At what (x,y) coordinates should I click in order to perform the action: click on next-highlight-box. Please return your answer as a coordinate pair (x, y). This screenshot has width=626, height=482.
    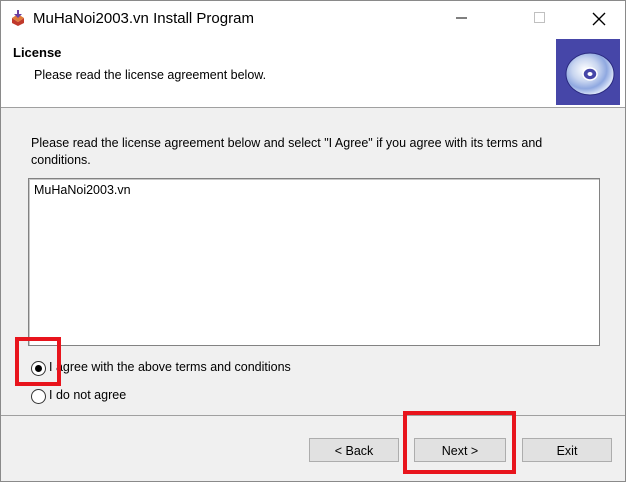
    Looking at the image, I should click on (459, 442).